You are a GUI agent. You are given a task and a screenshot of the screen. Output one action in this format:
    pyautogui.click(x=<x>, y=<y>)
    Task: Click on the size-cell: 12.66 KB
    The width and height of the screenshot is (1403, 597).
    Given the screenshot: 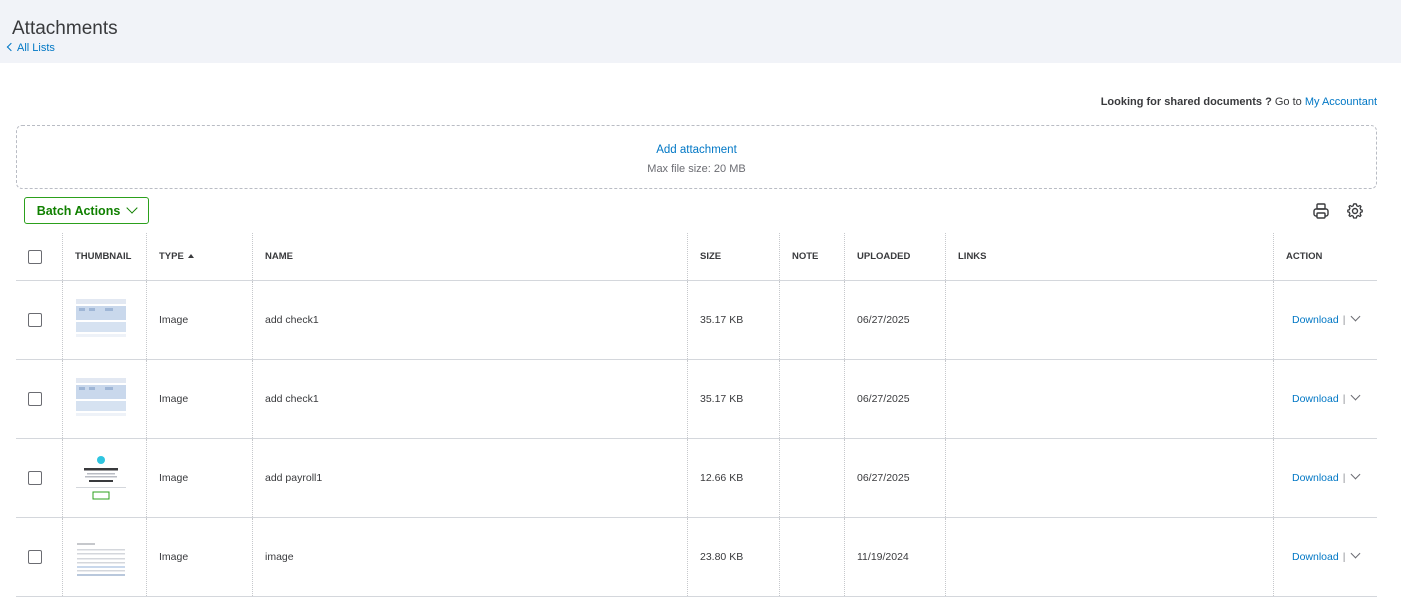 What is the action you would take?
    pyautogui.click(x=733, y=478)
    